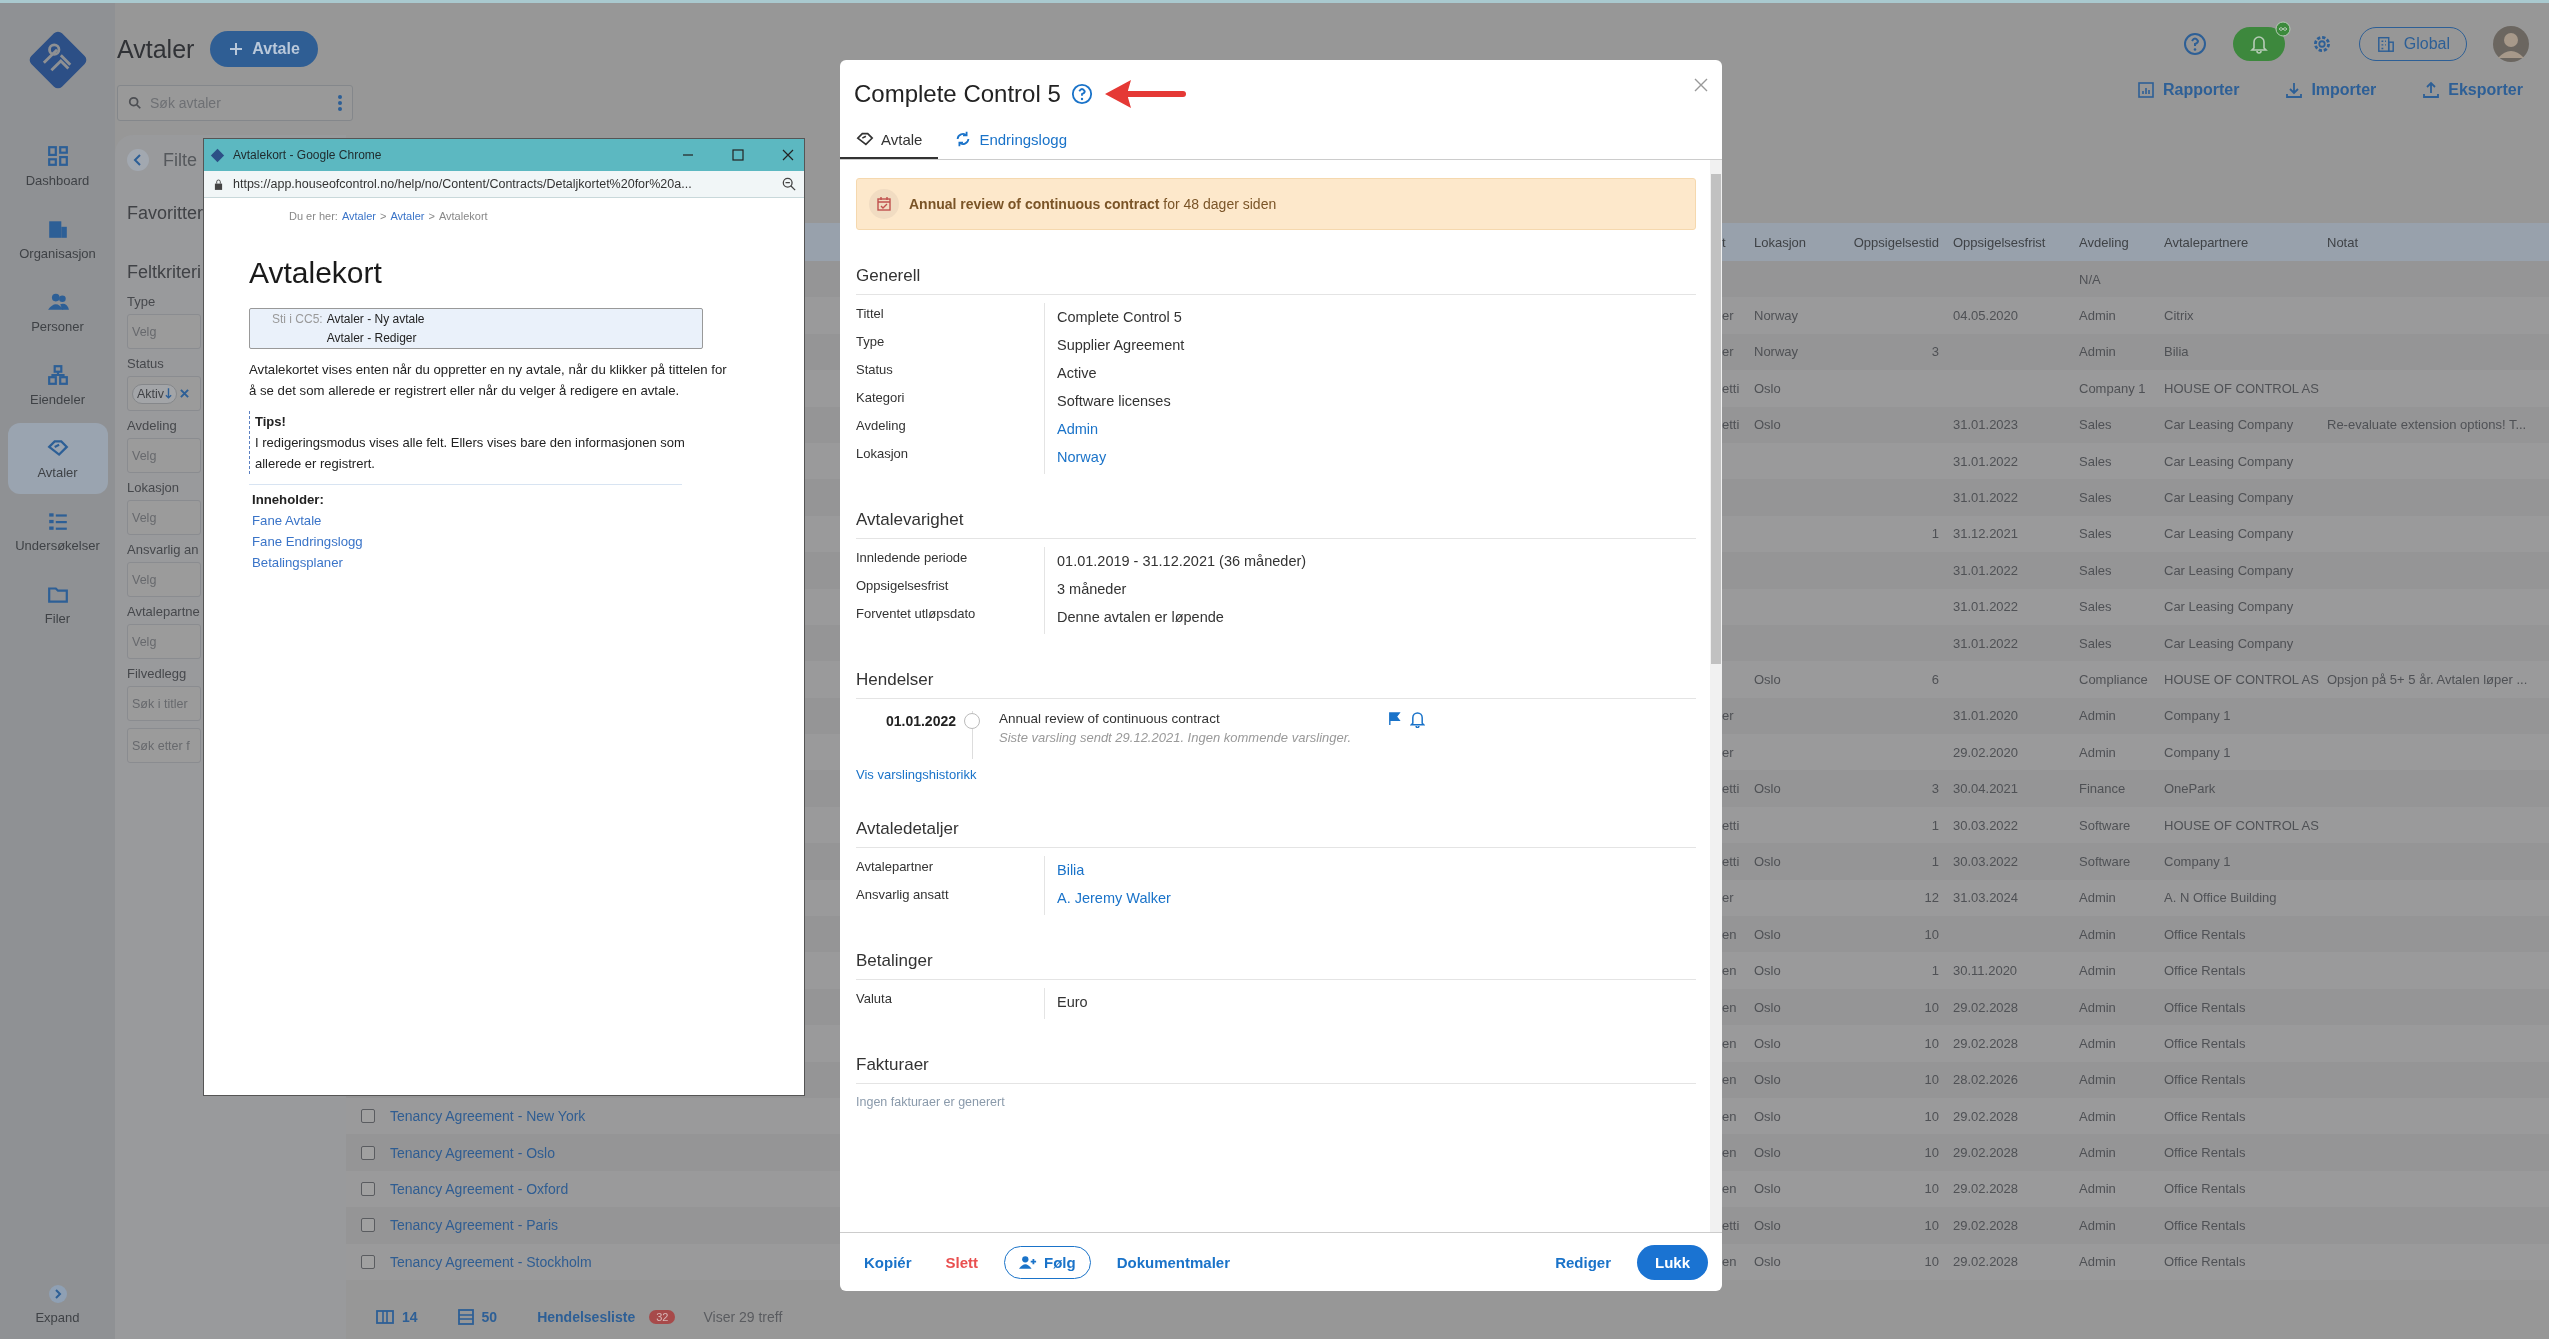 The height and width of the screenshot is (1339, 2549). I want to click on tab: Endringslogg, so click(1010, 140).